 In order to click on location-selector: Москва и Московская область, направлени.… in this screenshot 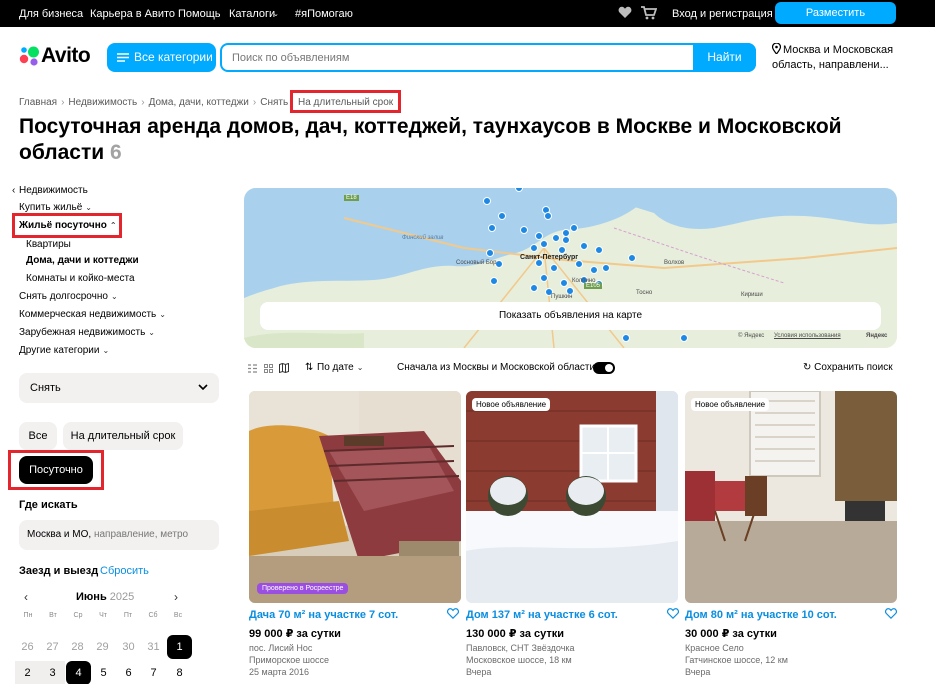, I will do `click(837, 58)`.